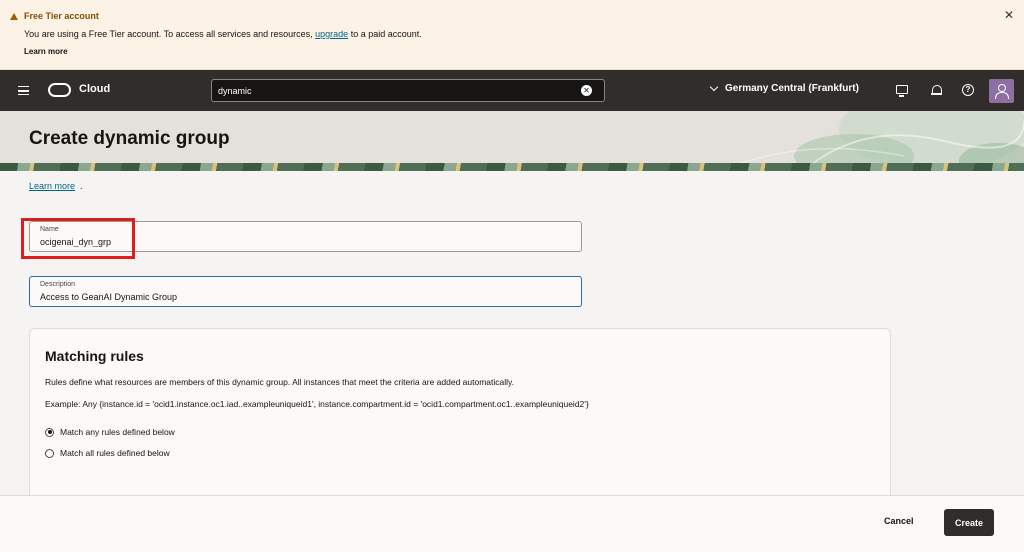 Image resolution: width=1024 pixels, height=552 pixels. I want to click on logo-text: Cloud, so click(94, 89).